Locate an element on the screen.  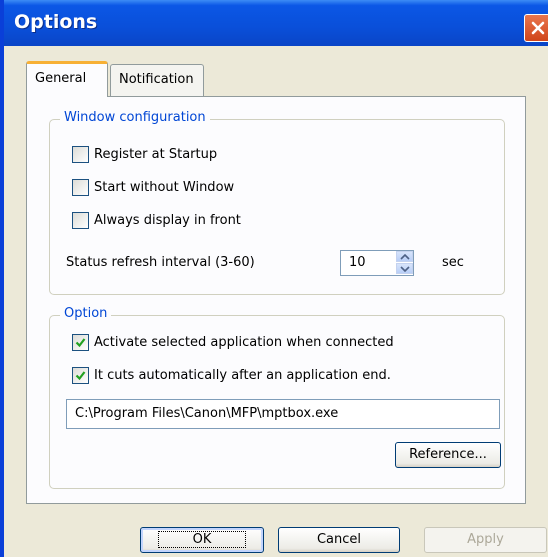
refresh-interval-label: Status refresh interval (3-60) is located at coordinates (160, 262).